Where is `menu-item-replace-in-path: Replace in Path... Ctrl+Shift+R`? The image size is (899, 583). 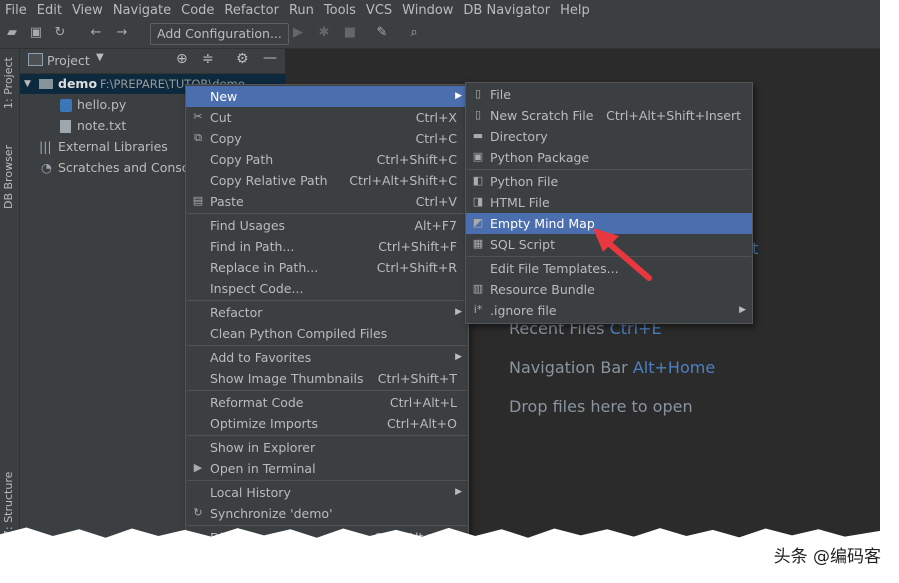 menu-item-replace-in-path: Replace in Path... Ctrl+Shift+R is located at coordinates (327, 267).